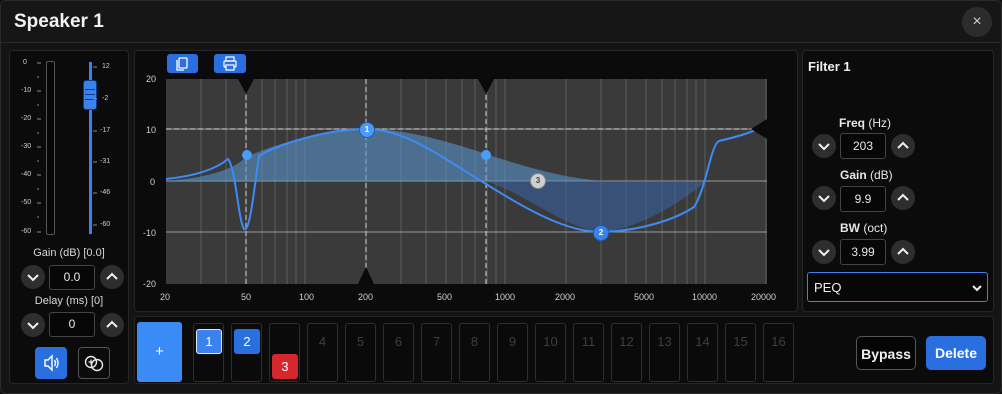 The image size is (1002, 394). I want to click on band-slot-9: 9, so click(512, 352).